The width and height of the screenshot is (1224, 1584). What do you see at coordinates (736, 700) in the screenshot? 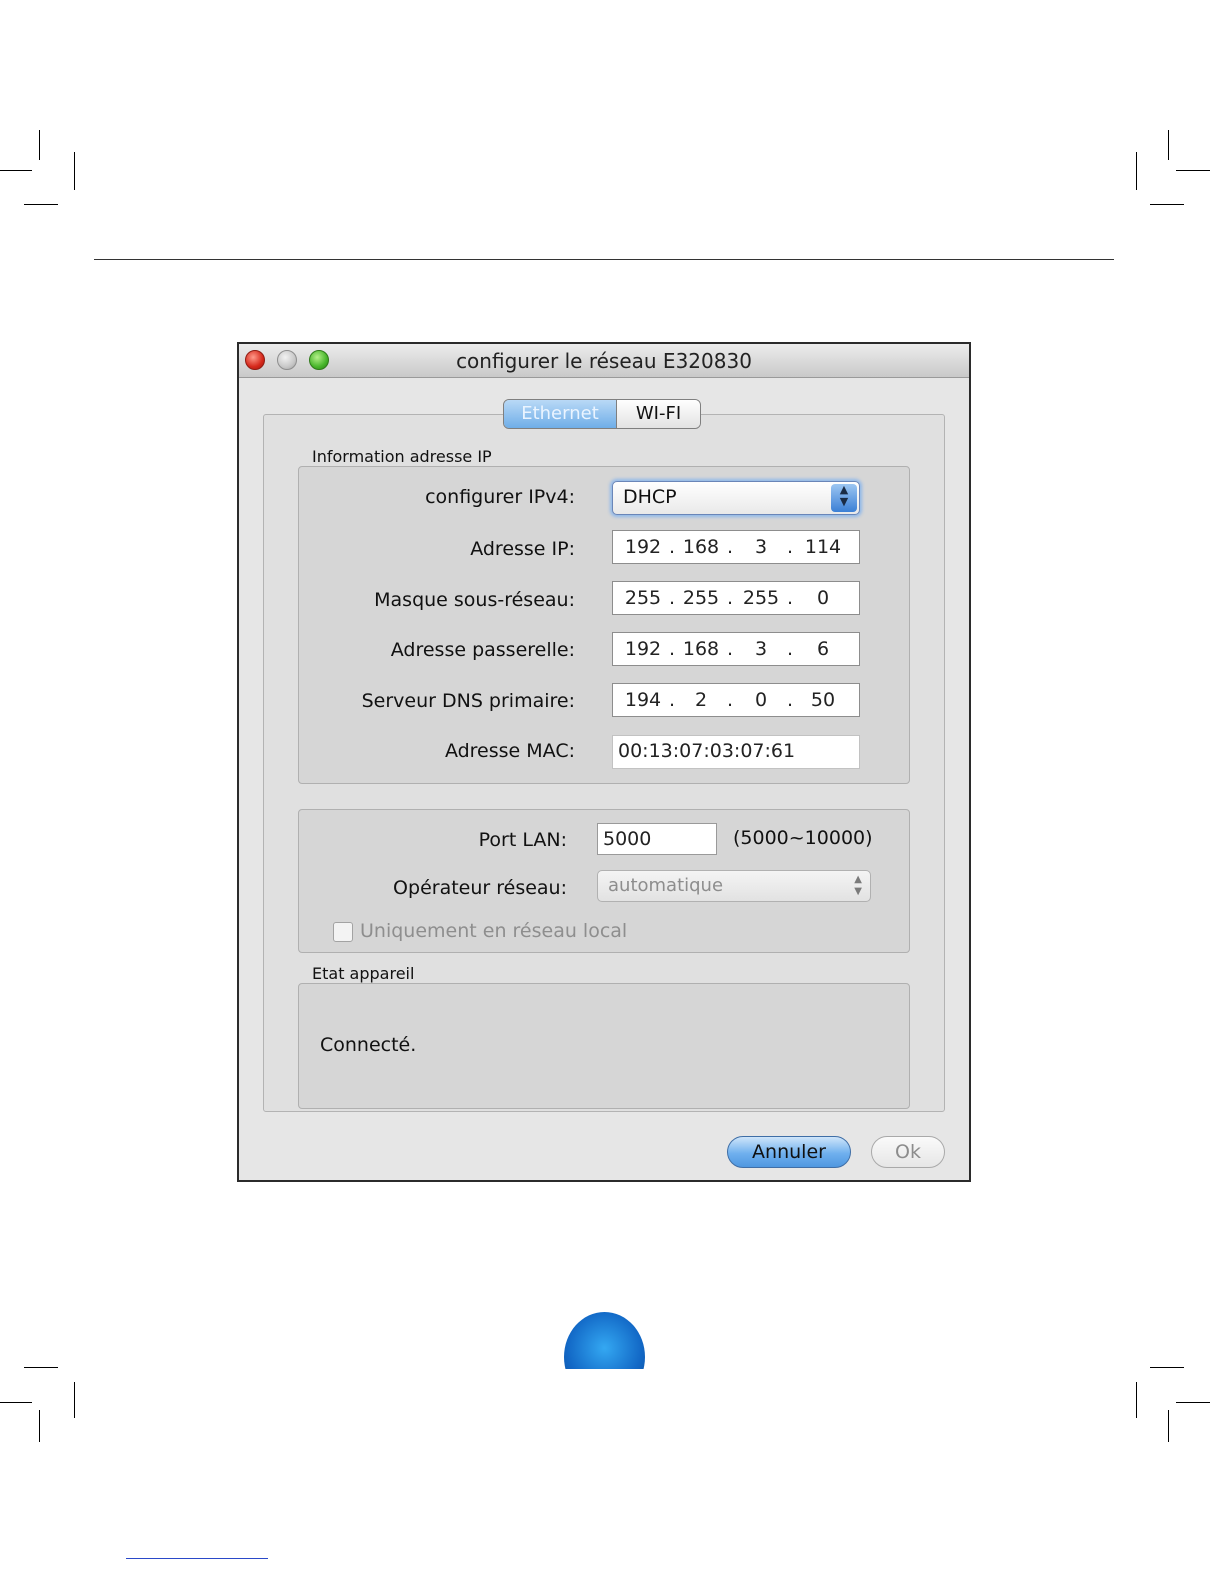
I see `dns-field: 194 . 2 . 0 . 50` at bounding box center [736, 700].